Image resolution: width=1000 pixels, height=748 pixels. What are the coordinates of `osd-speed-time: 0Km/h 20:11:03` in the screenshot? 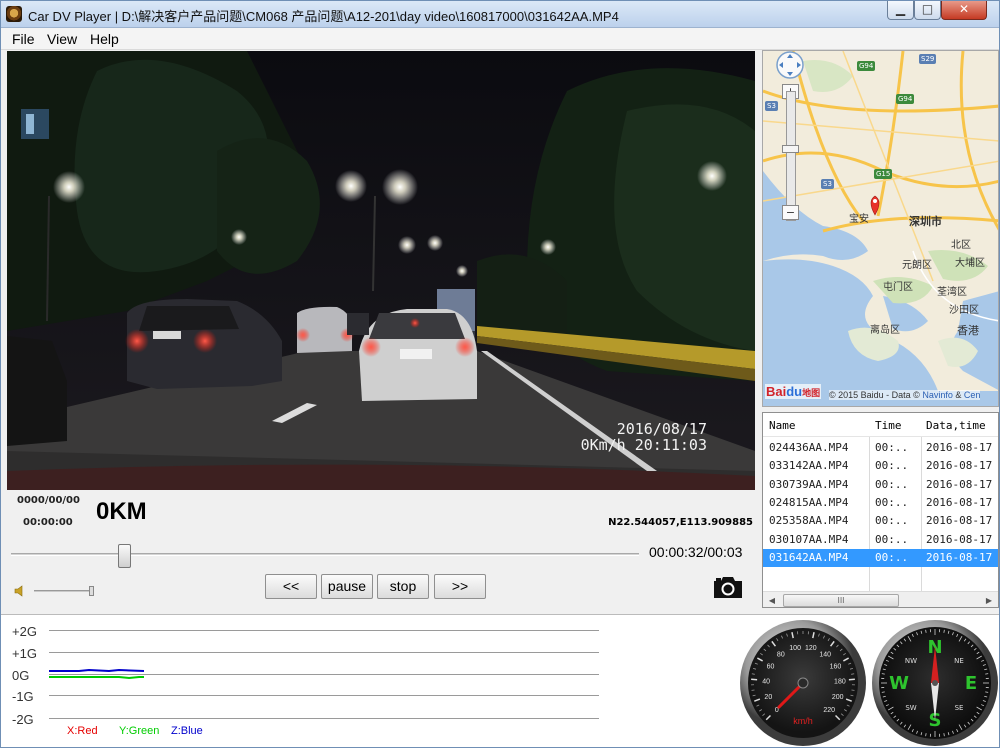 It's located at (643, 445).